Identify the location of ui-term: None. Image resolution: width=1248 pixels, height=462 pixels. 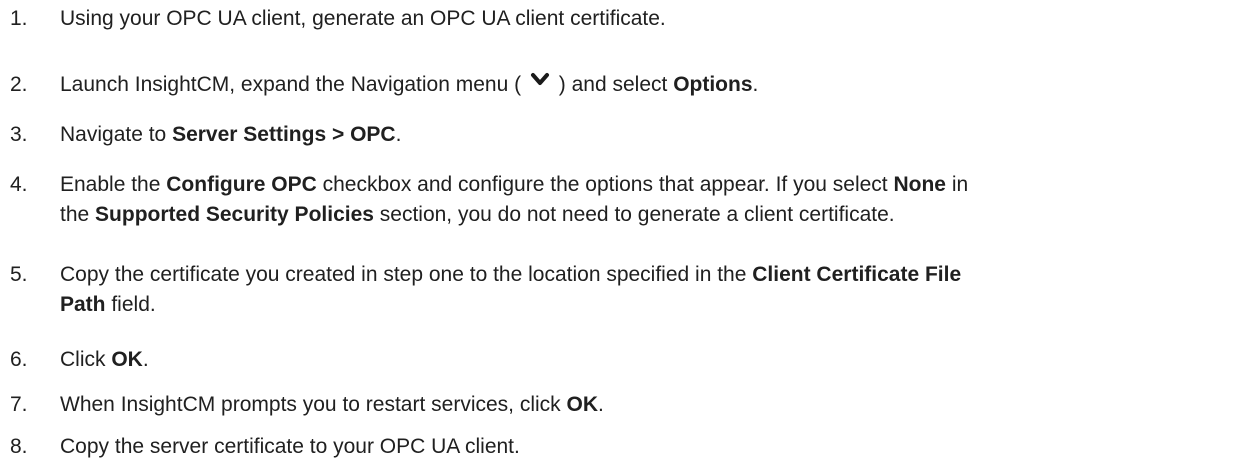
(919, 184).